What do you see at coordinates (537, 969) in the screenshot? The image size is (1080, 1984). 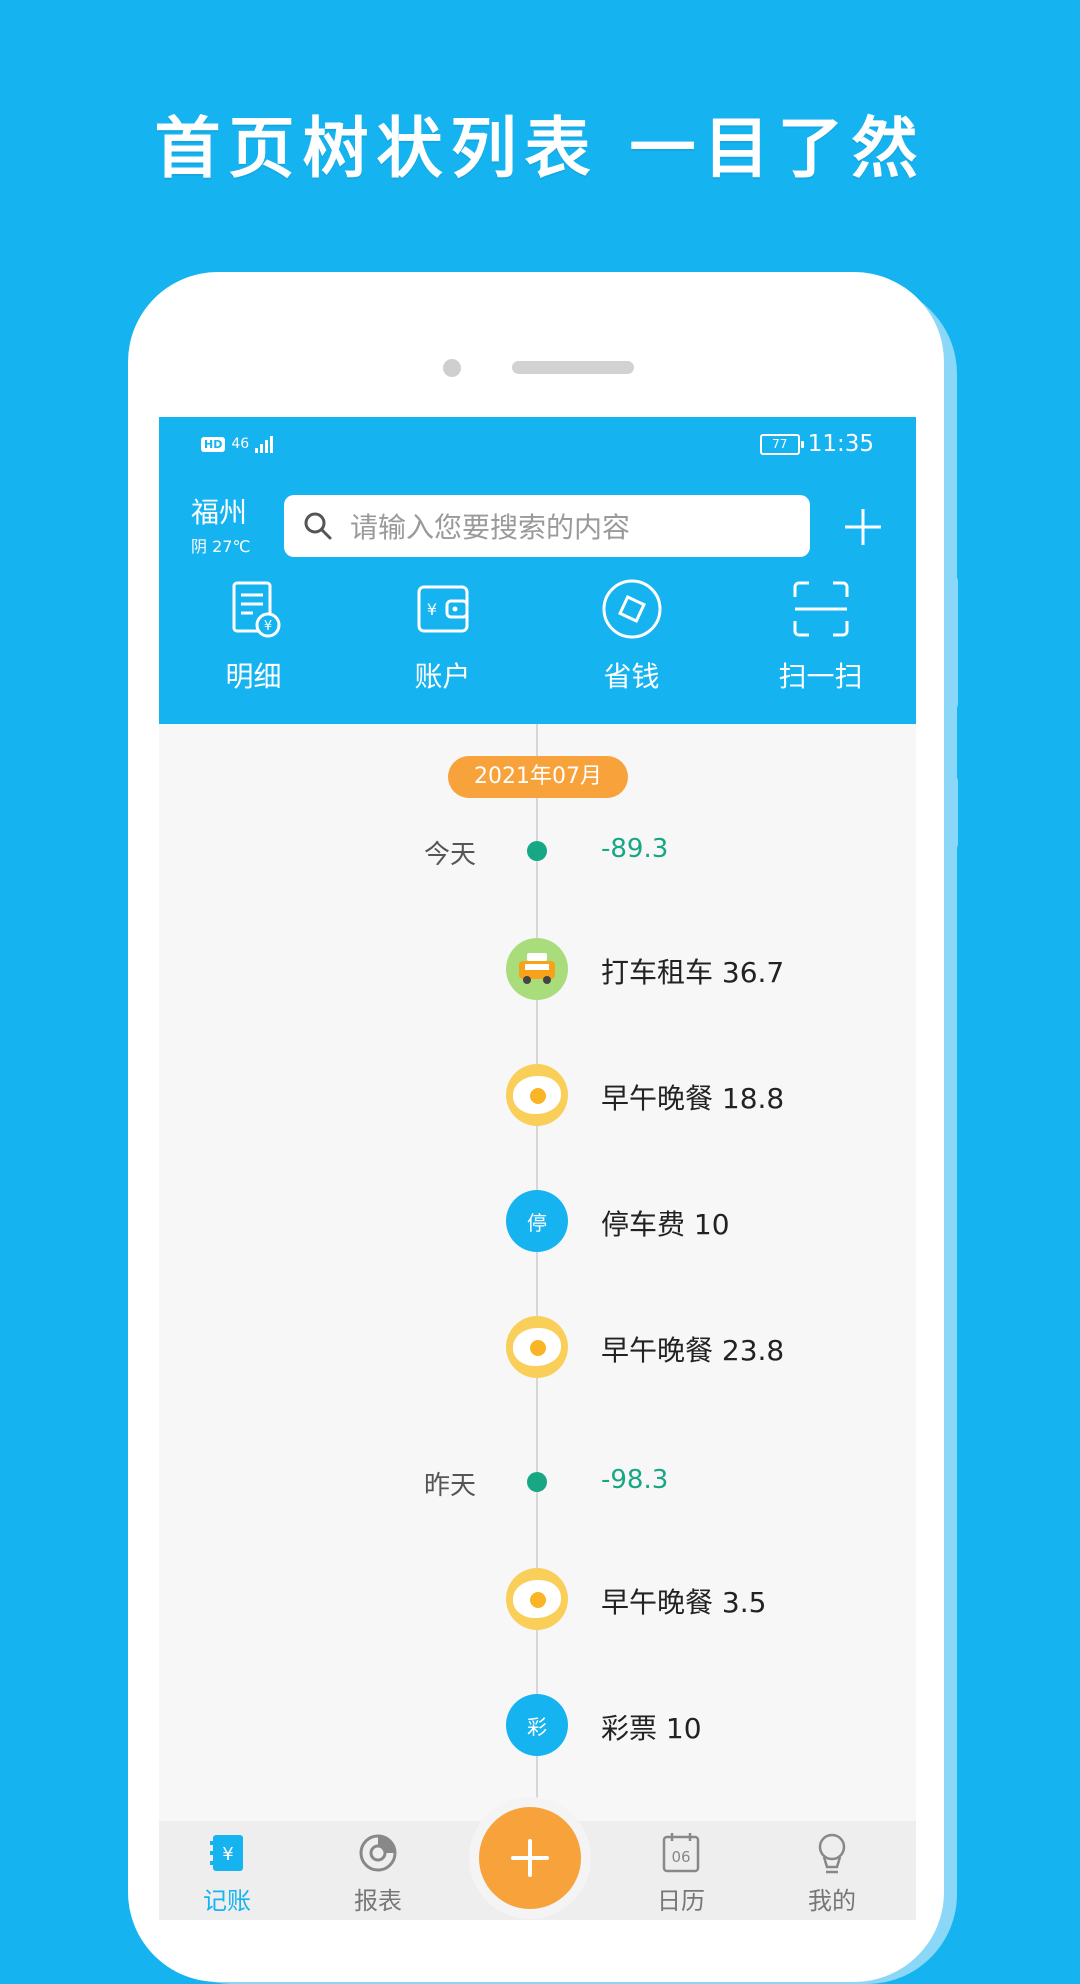 I see `taxi-icon` at bounding box center [537, 969].